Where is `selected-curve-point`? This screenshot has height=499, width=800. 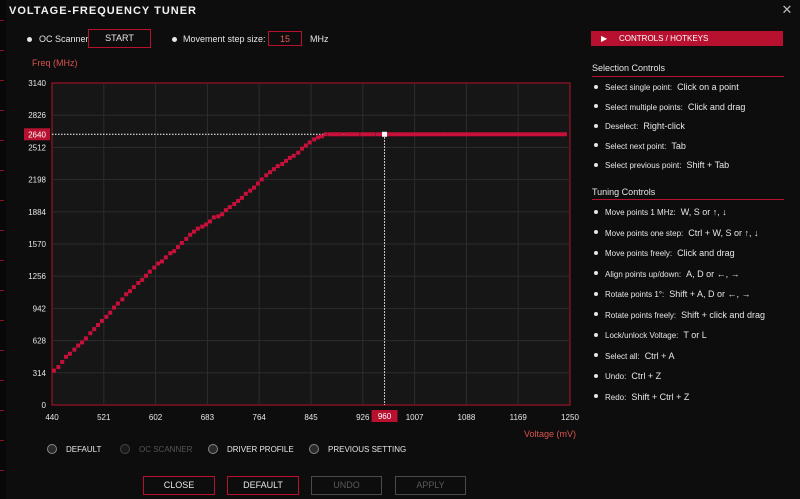 selected-curve-point is located at coordinates (385, 134).